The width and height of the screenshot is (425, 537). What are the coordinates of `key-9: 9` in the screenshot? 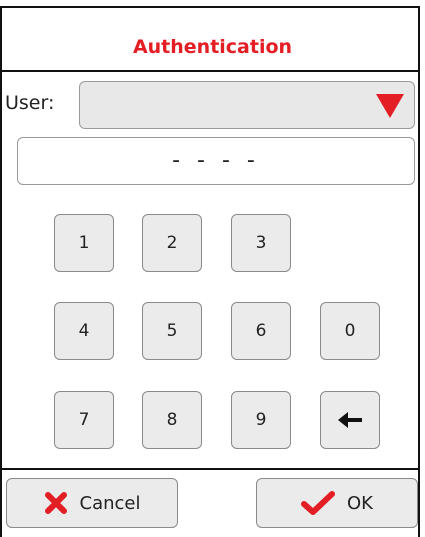 It's located at (261, 420).